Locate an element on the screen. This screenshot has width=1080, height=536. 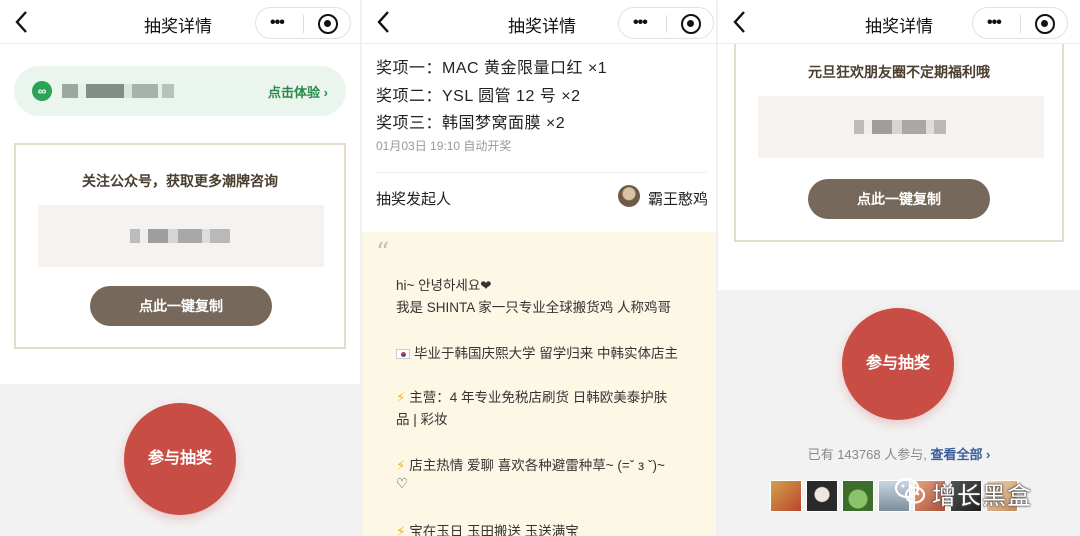
note-line: hi~ 안녕하세요❤ is located at coordinates (444, 285).